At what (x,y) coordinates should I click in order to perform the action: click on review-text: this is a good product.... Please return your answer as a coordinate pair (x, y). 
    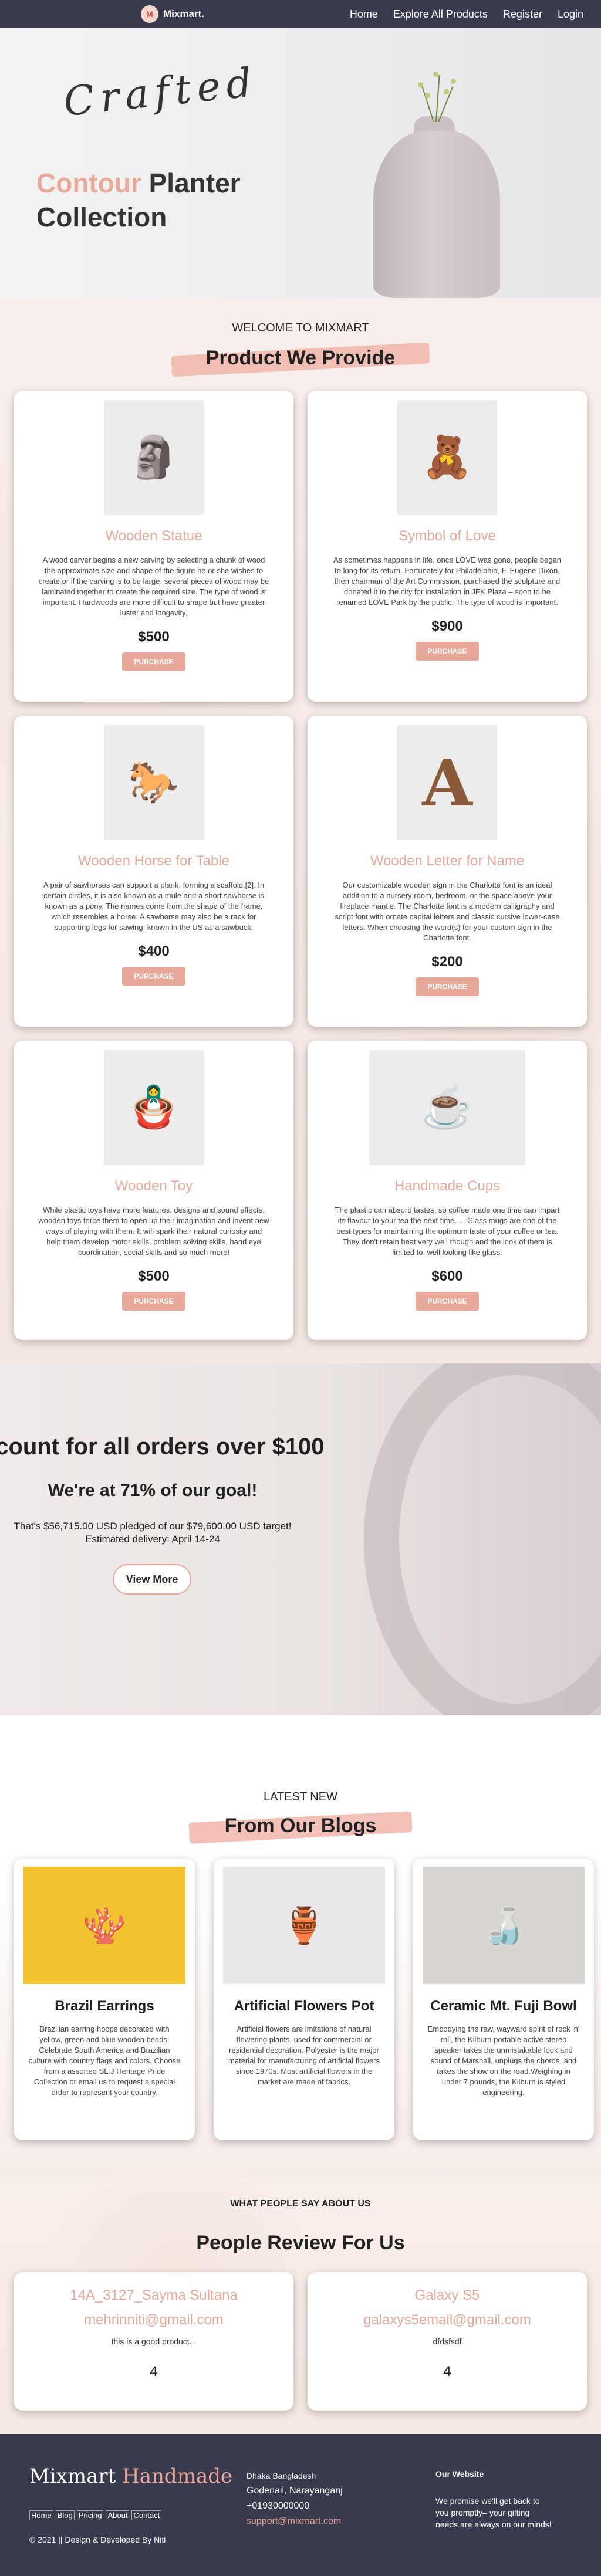
    Looking at the image, I should click on (154, 2341).